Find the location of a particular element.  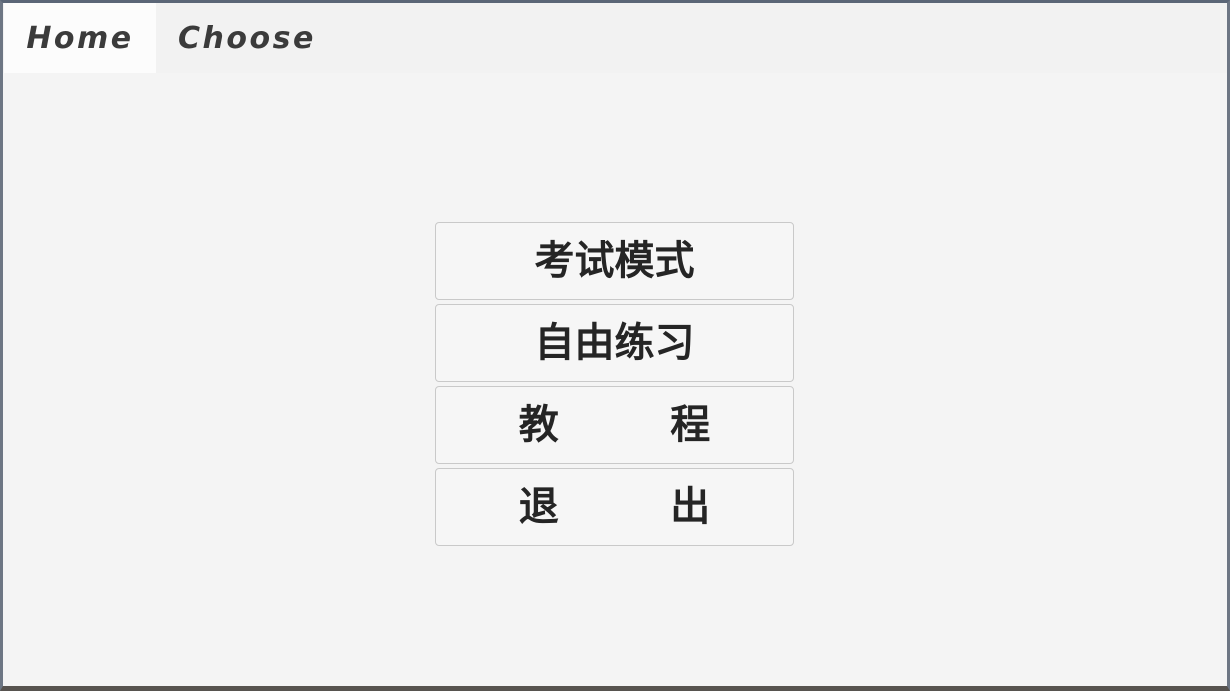

tab-bar: Home Choose is located at coordinates (615, 38).